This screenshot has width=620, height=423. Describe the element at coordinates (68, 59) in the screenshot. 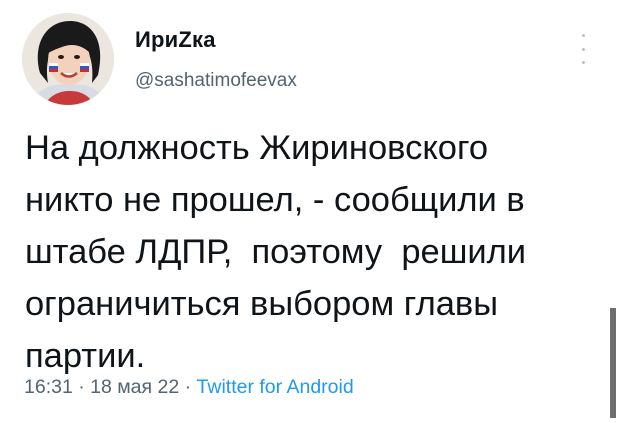

I see `user-avatar` at that location.